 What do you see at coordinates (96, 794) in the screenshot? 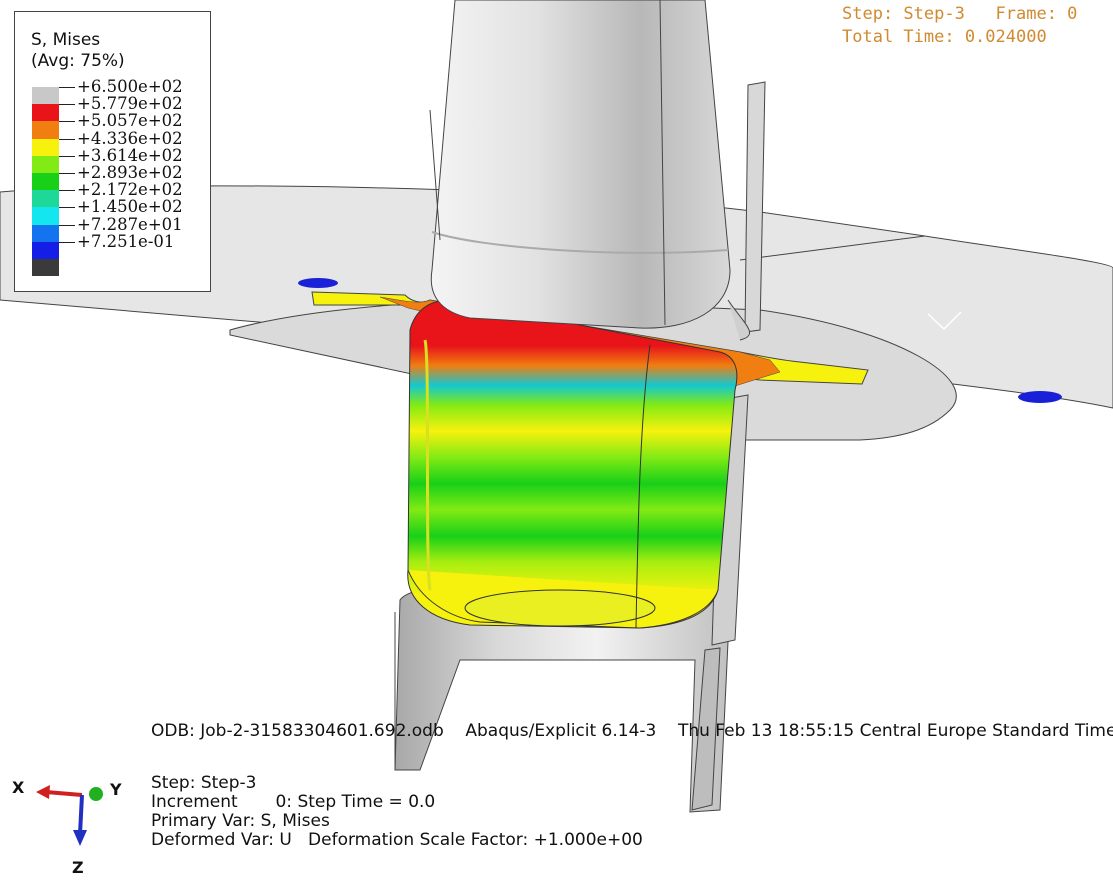
I see `triad-y-axis` at bounding box center [96, 794].